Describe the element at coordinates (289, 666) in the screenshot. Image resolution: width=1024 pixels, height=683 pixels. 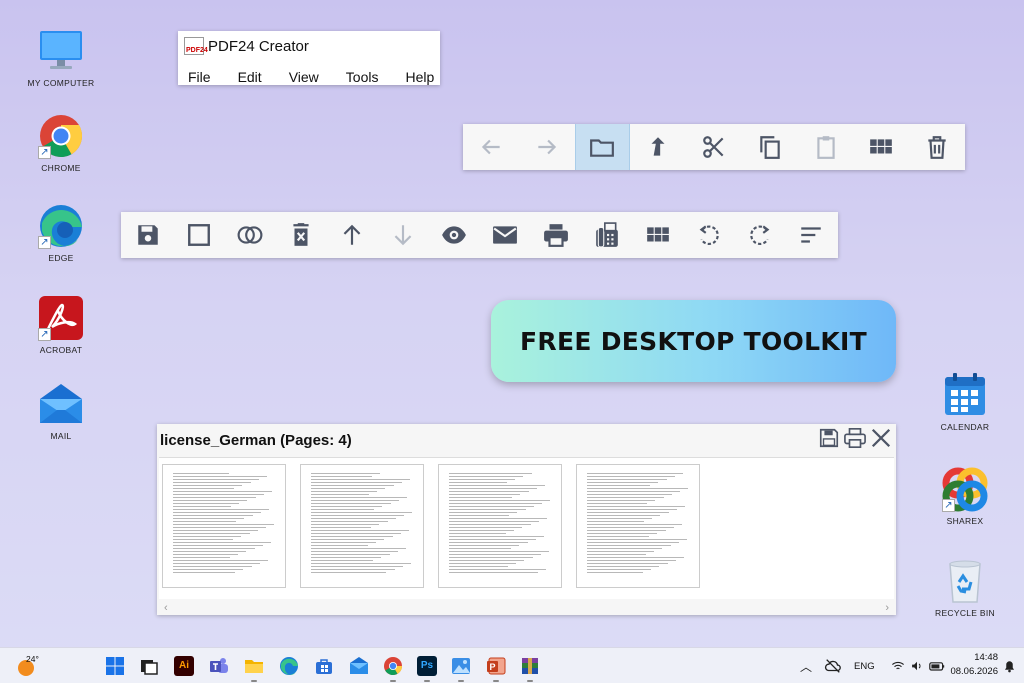
I see `taskbar-edge` at that location.